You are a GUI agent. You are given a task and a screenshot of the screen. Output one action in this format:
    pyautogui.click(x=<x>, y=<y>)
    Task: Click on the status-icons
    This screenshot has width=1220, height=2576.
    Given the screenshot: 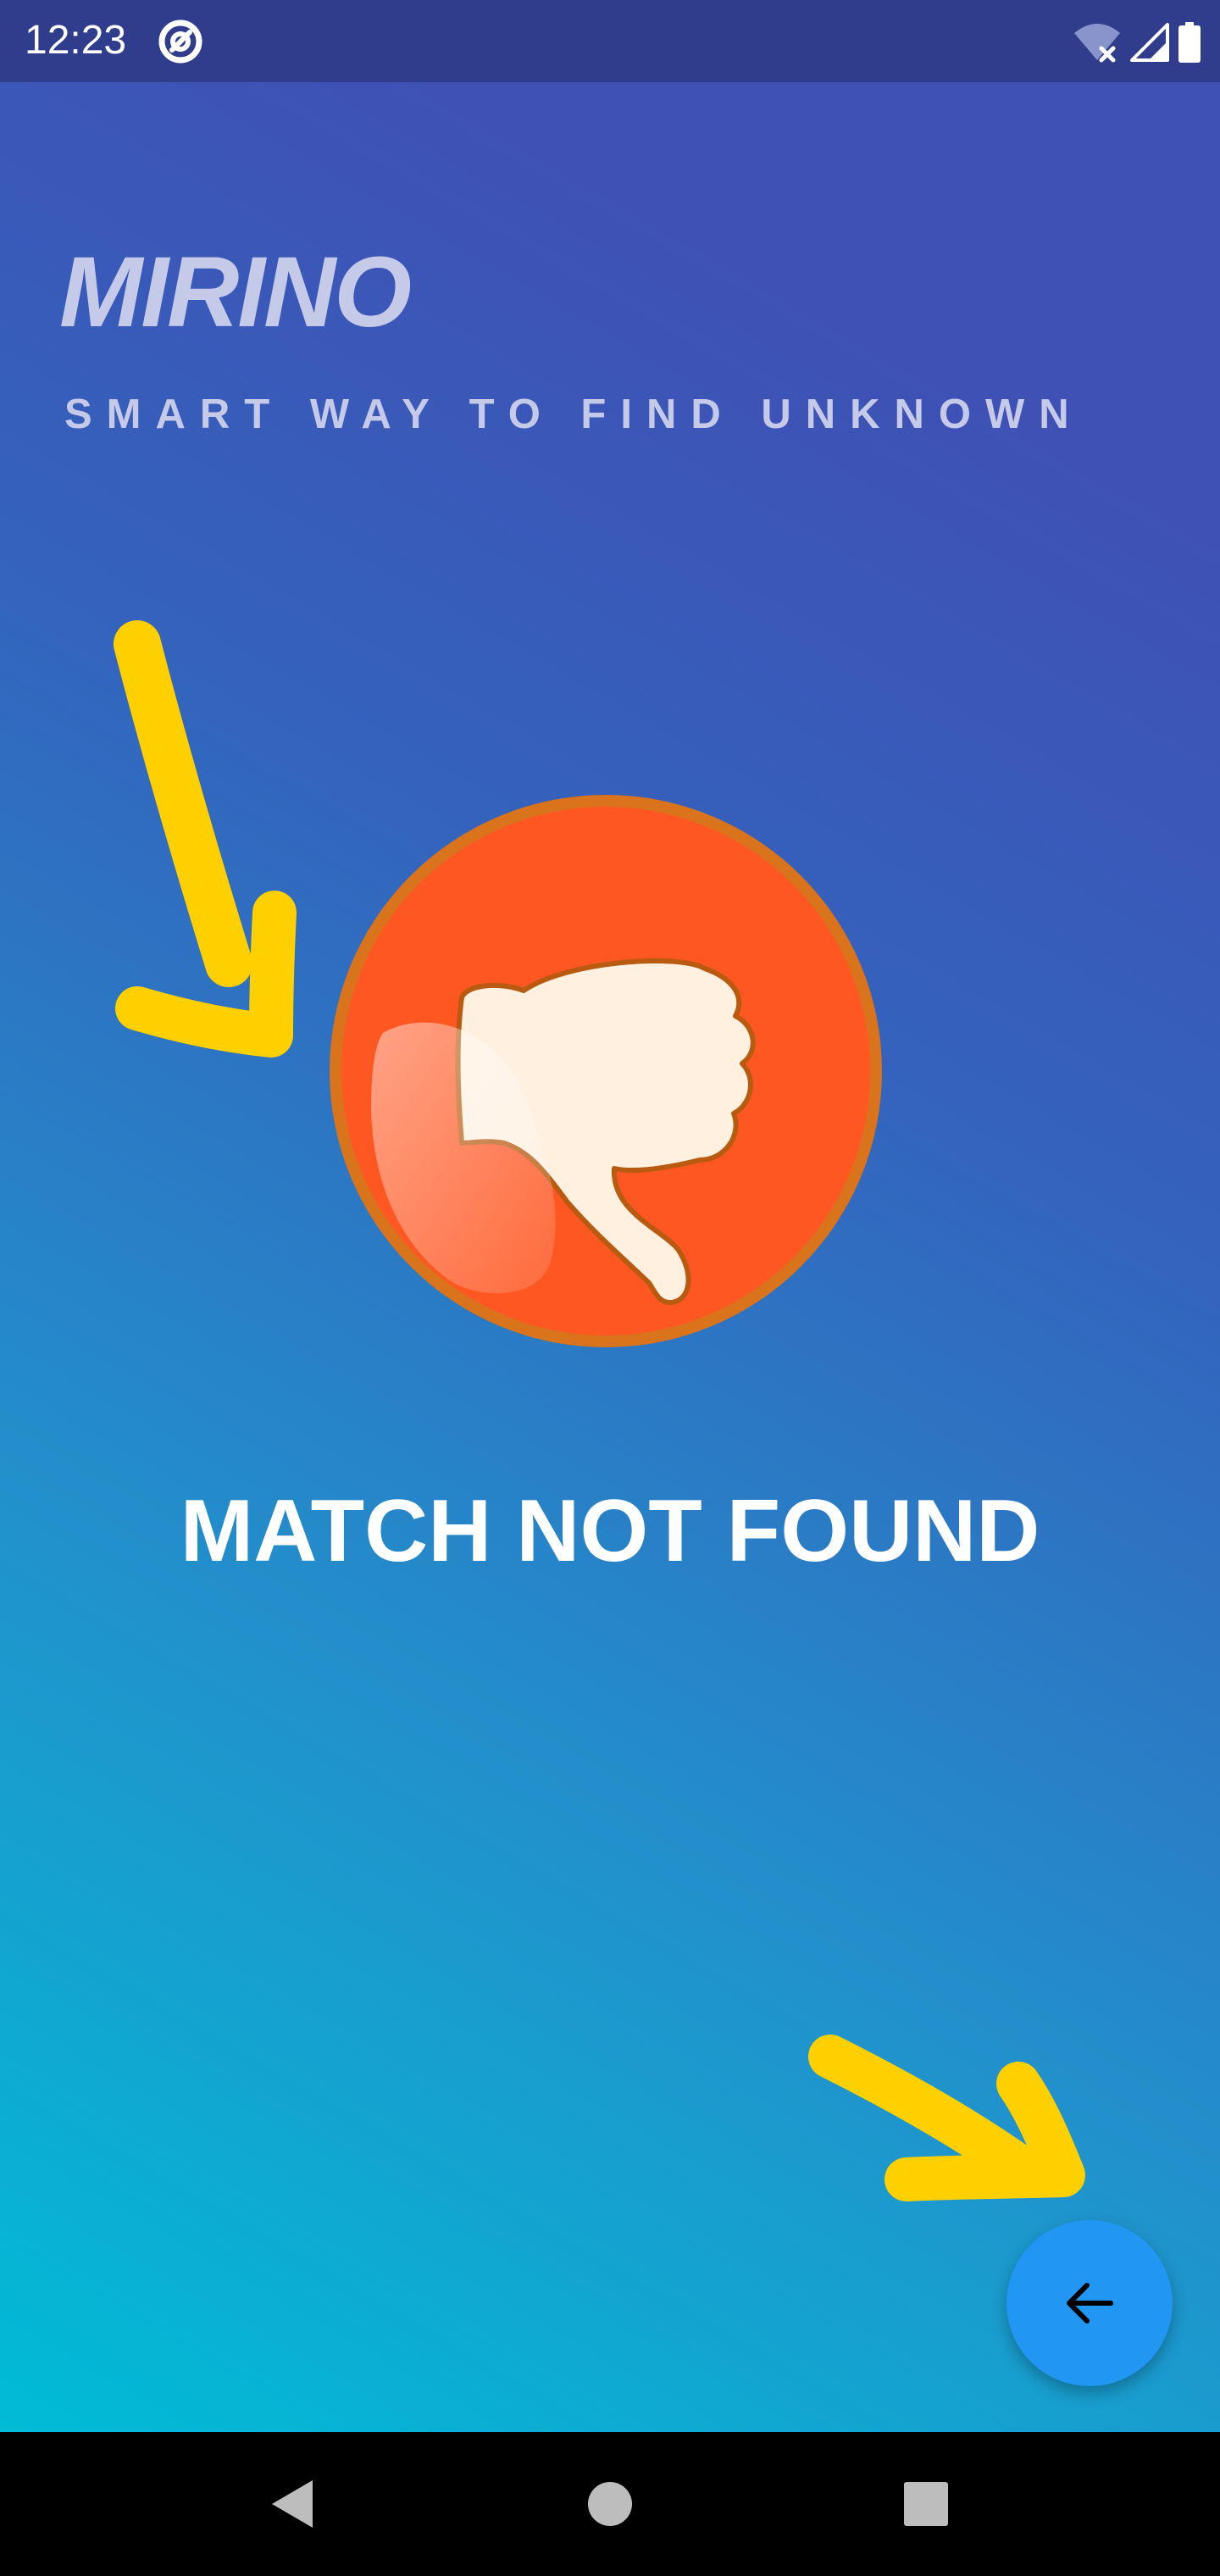 What is the action you would take?
    pyautogui.click(x=1137, y=42)
    